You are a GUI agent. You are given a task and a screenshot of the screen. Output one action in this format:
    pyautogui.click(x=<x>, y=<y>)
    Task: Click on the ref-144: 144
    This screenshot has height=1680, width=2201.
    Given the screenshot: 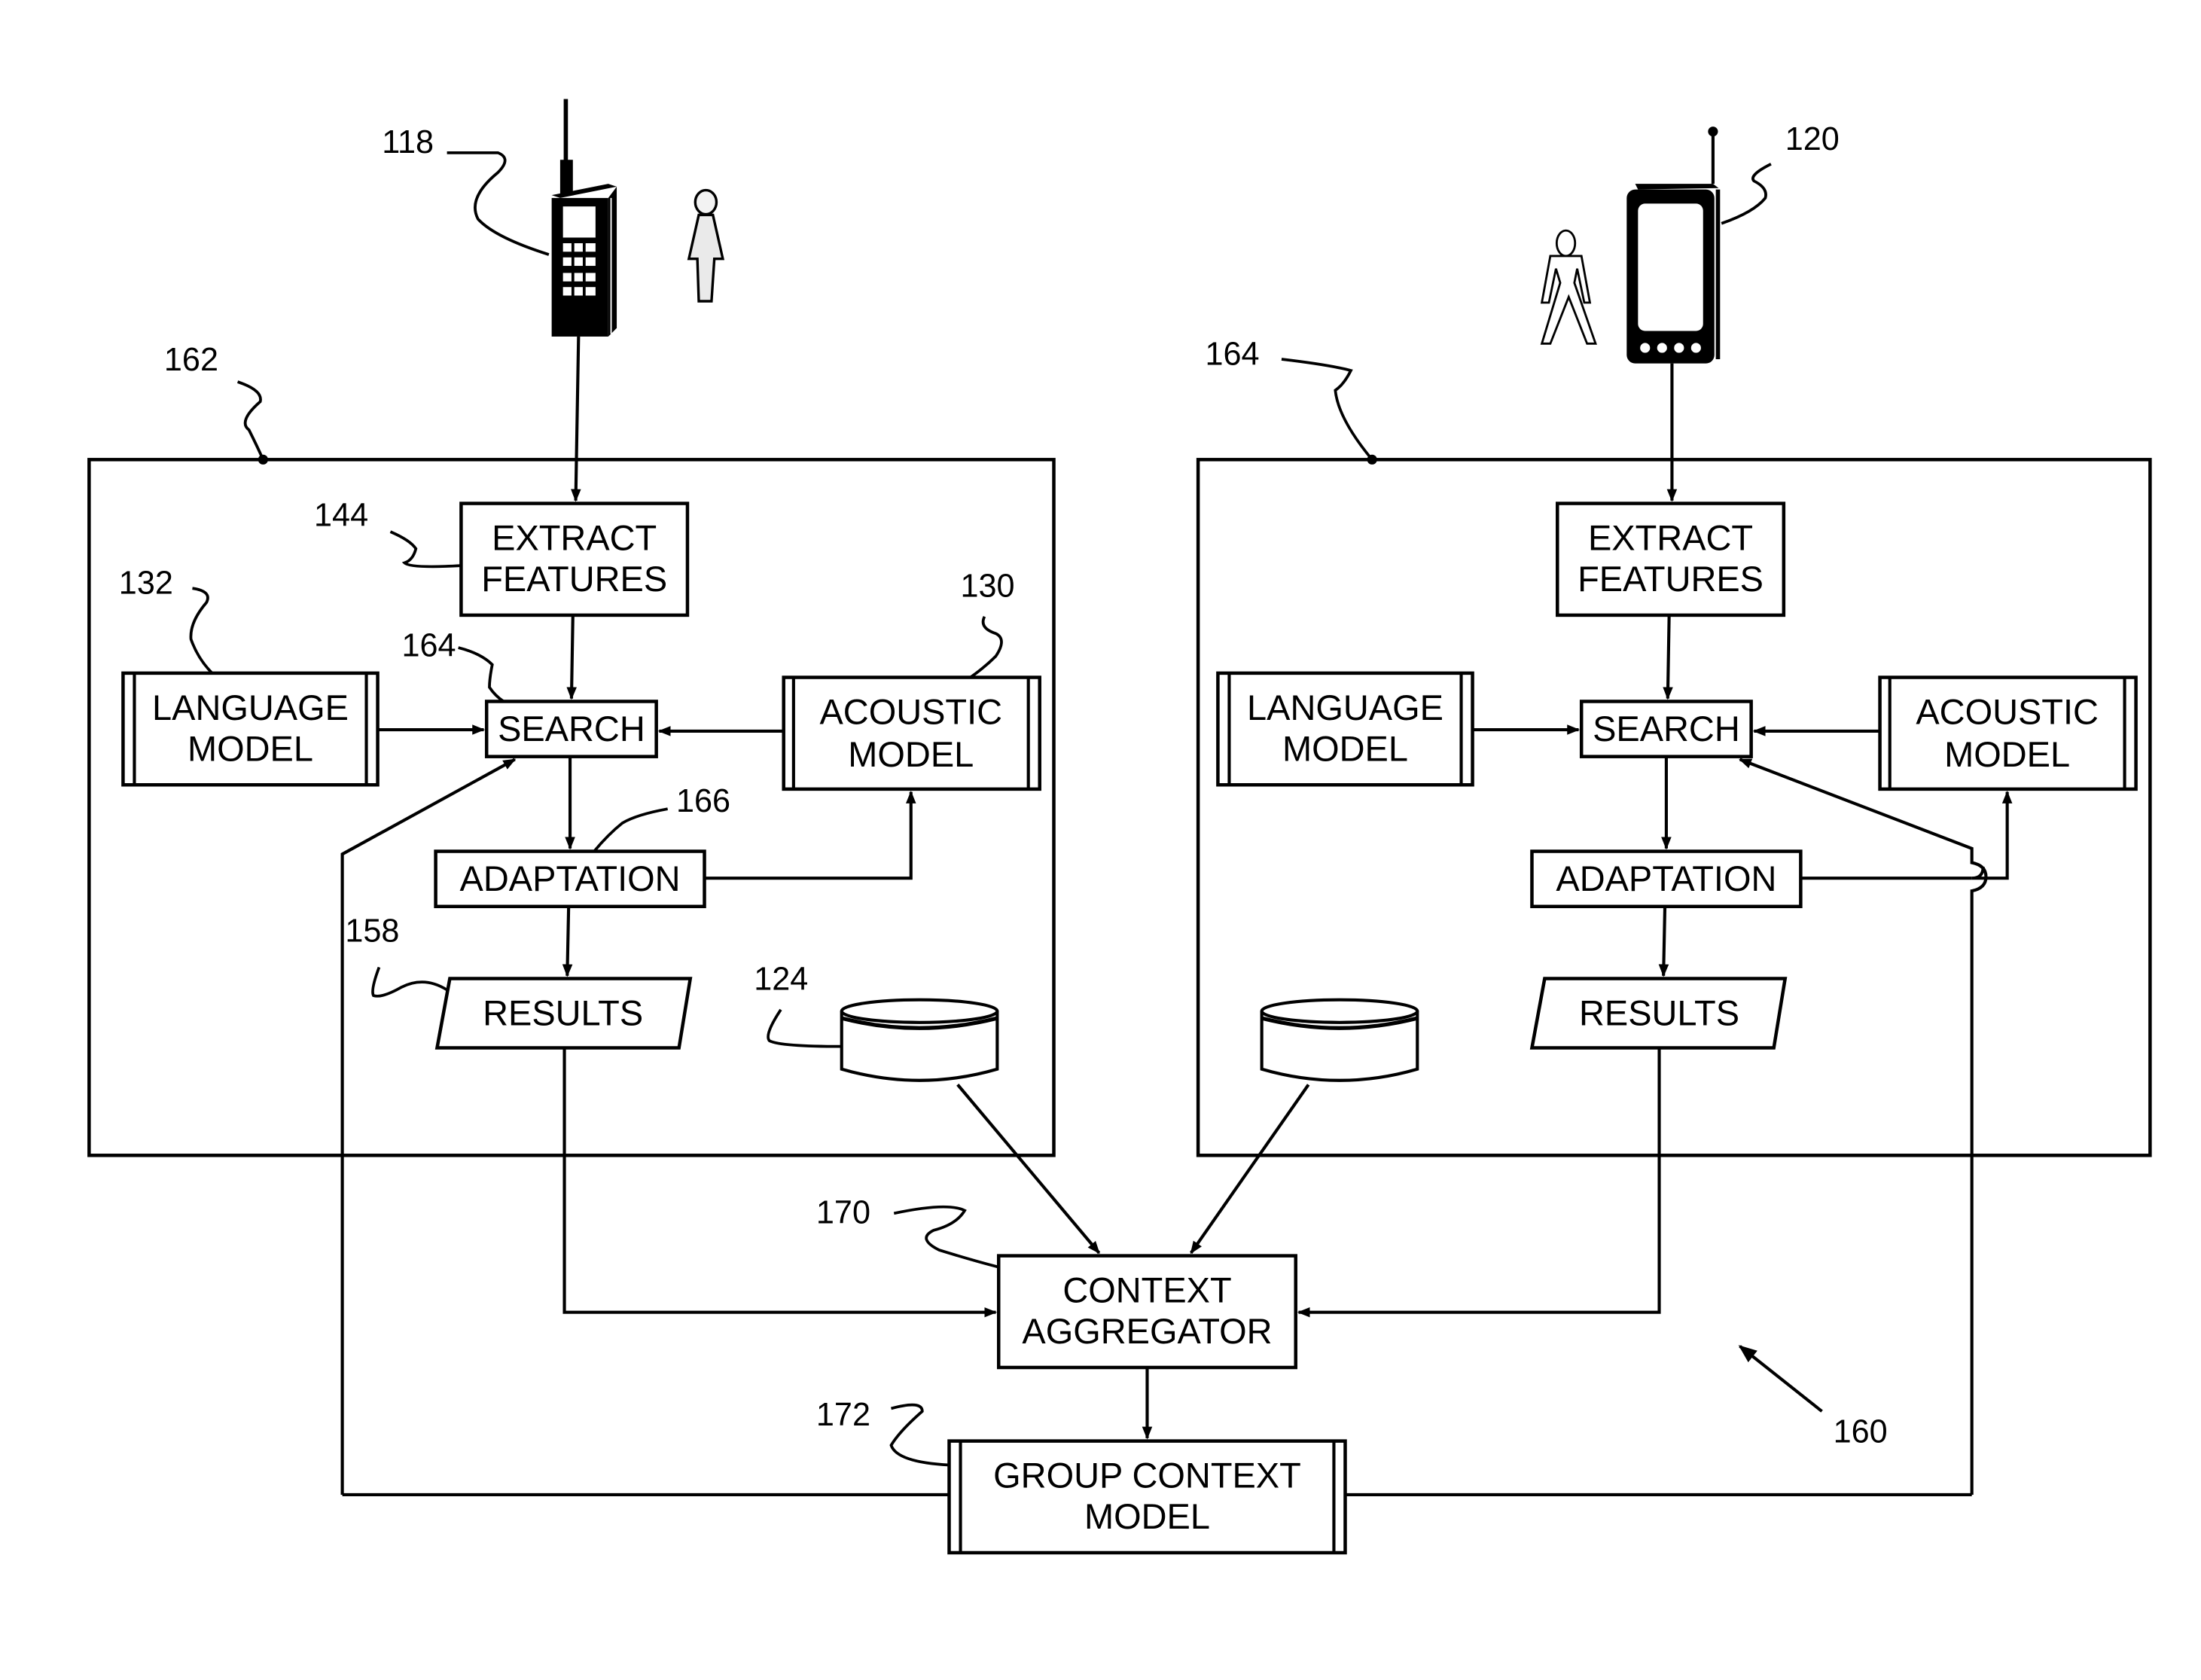 What is the action you would take?
    pyautogui.click(x=341, y=516)
    